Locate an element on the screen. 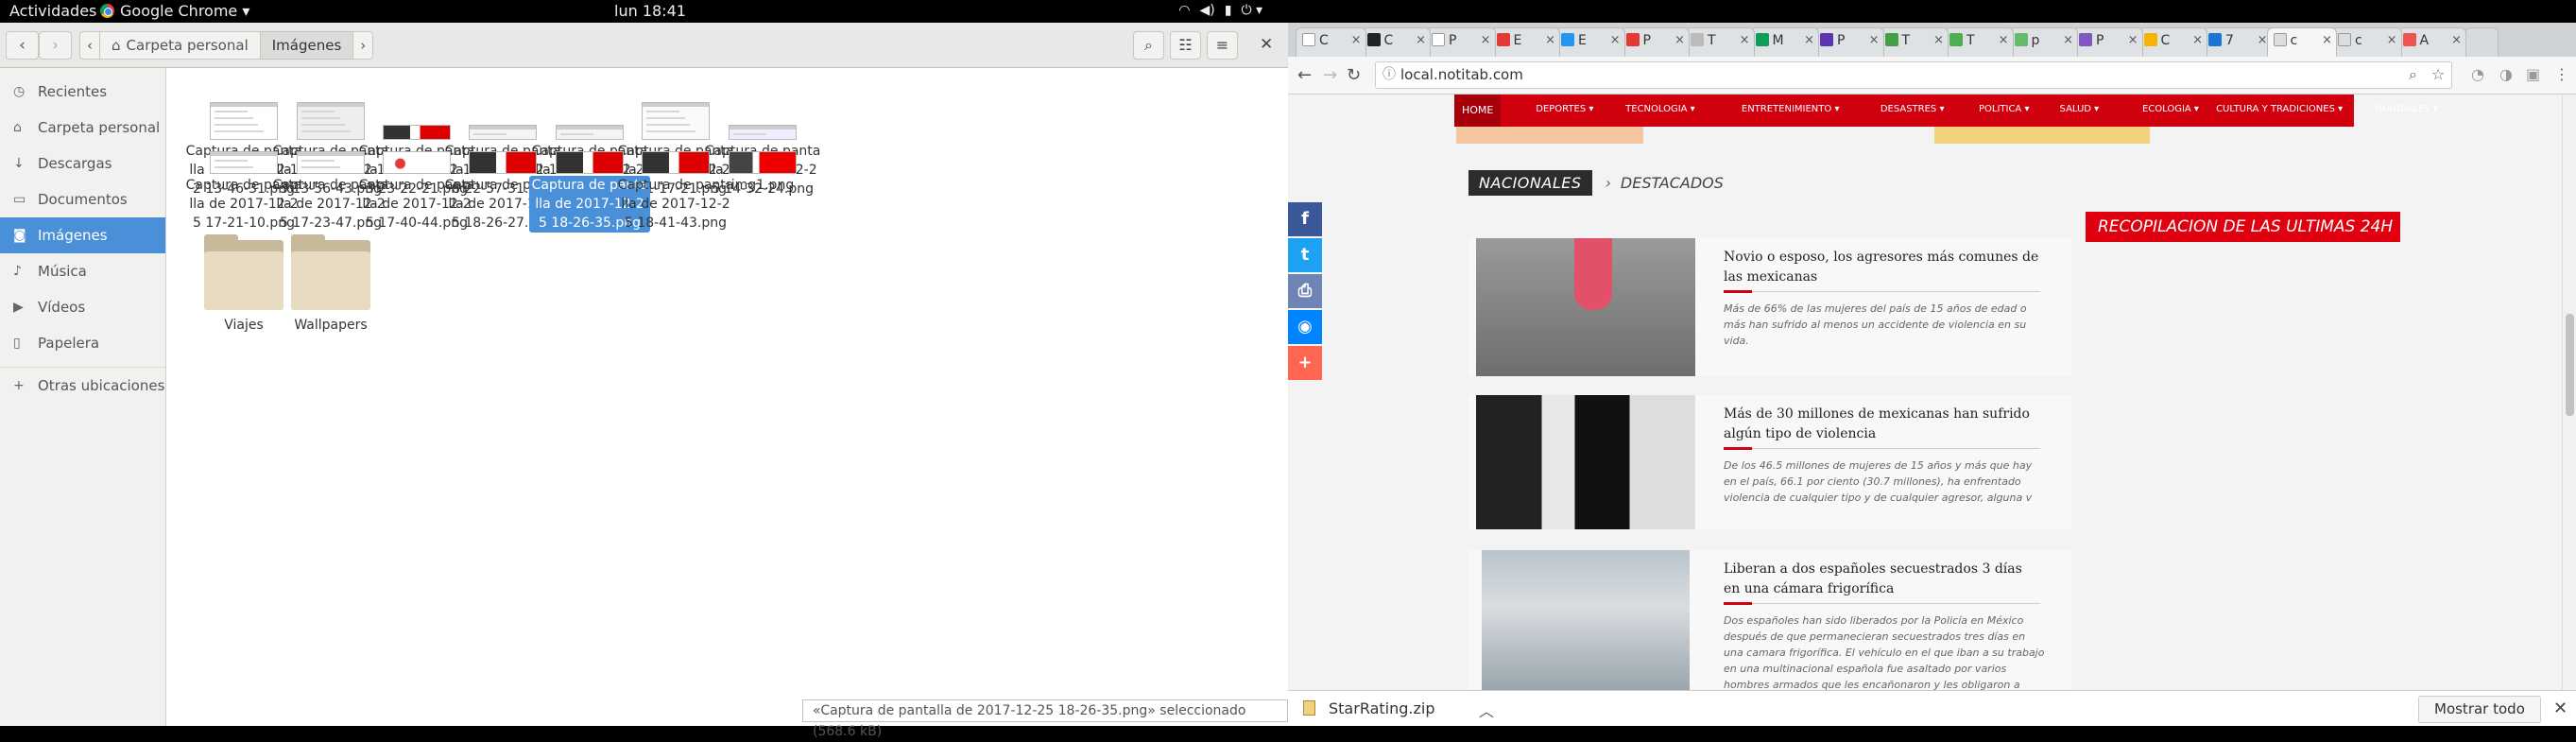  browser-tab: p × is located at coordinates (2042, 42).